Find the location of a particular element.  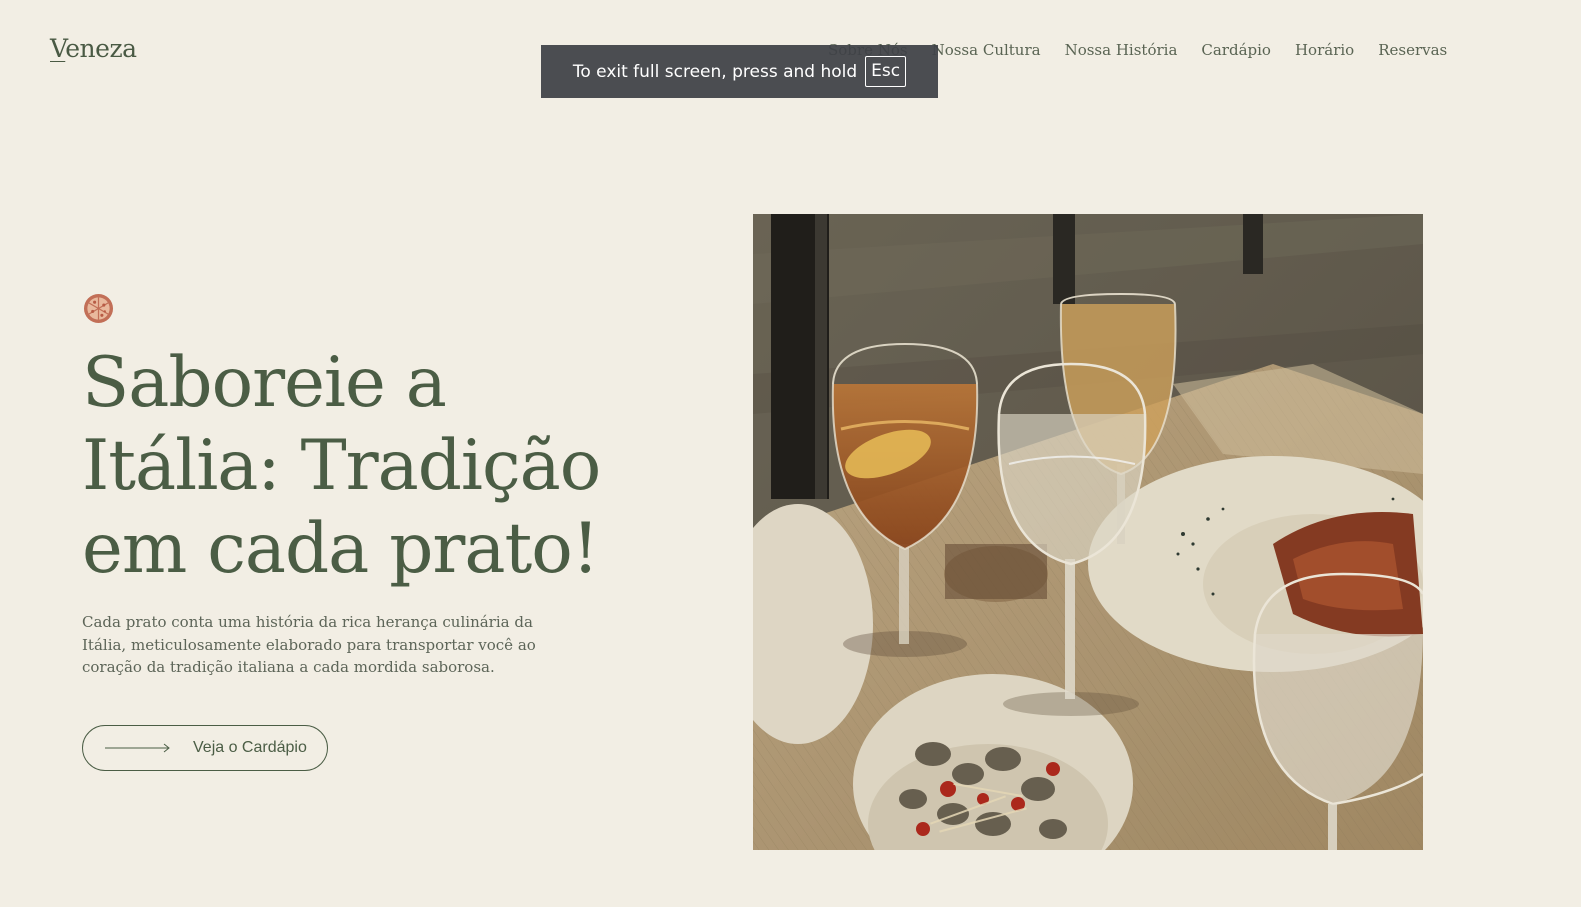

nav-item-cardapio: Cardápio is located at coordinates (1236, 50).